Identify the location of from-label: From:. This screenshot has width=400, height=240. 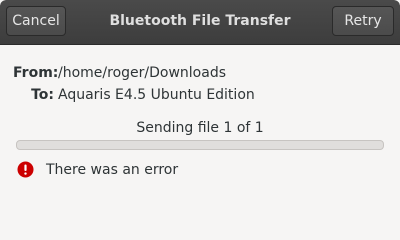
(36, 73).